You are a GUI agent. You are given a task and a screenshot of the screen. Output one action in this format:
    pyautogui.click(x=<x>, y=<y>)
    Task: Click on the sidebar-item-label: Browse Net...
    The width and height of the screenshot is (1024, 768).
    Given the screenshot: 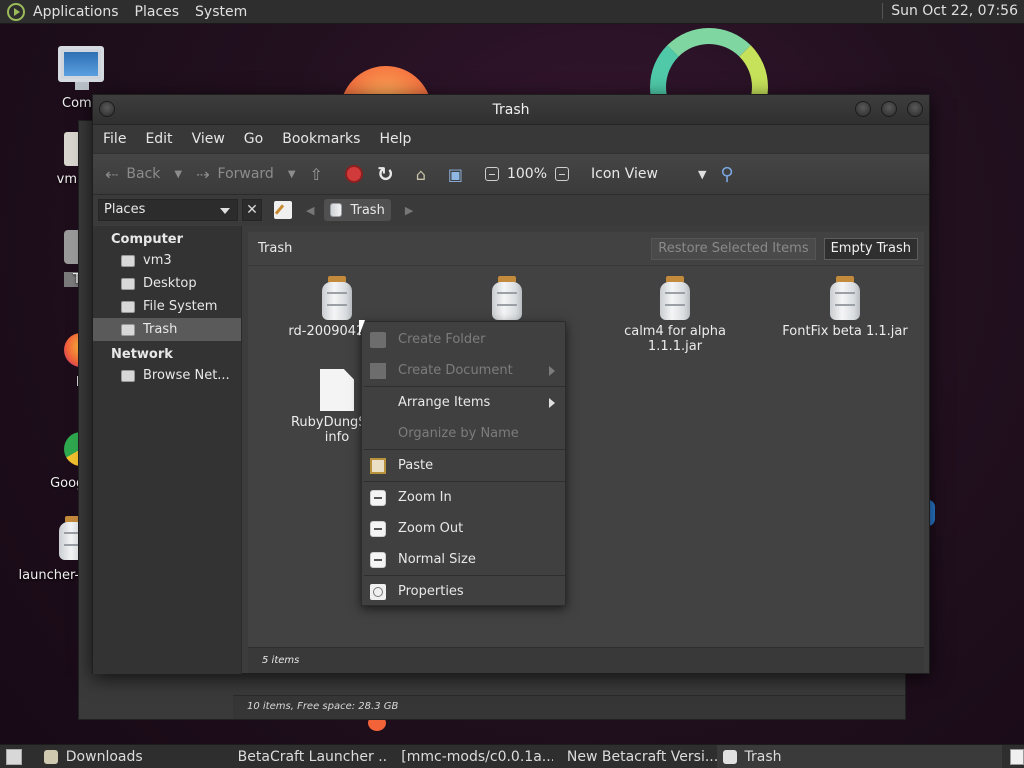 What is the action you would take?
    pyautogui.click(x=186, y=375)
    